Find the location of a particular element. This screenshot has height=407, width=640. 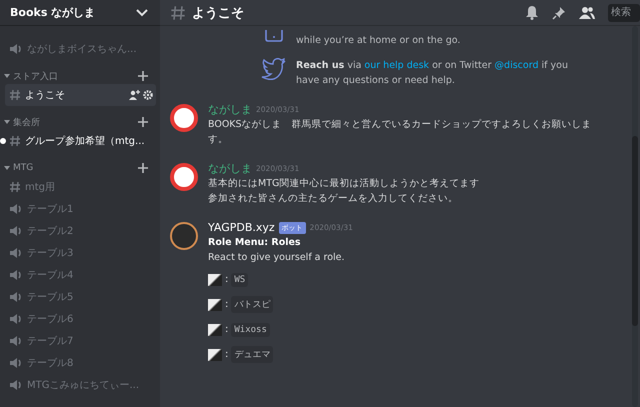

role-code: WS is located at coordinates (239, 279).